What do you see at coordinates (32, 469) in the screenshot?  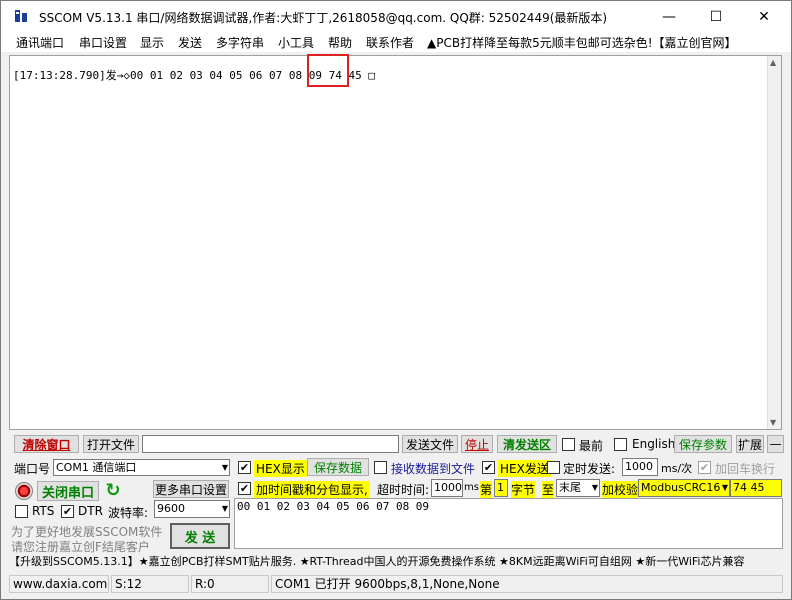 I see `port-label: 端口号` at bounding box center [32, 469].